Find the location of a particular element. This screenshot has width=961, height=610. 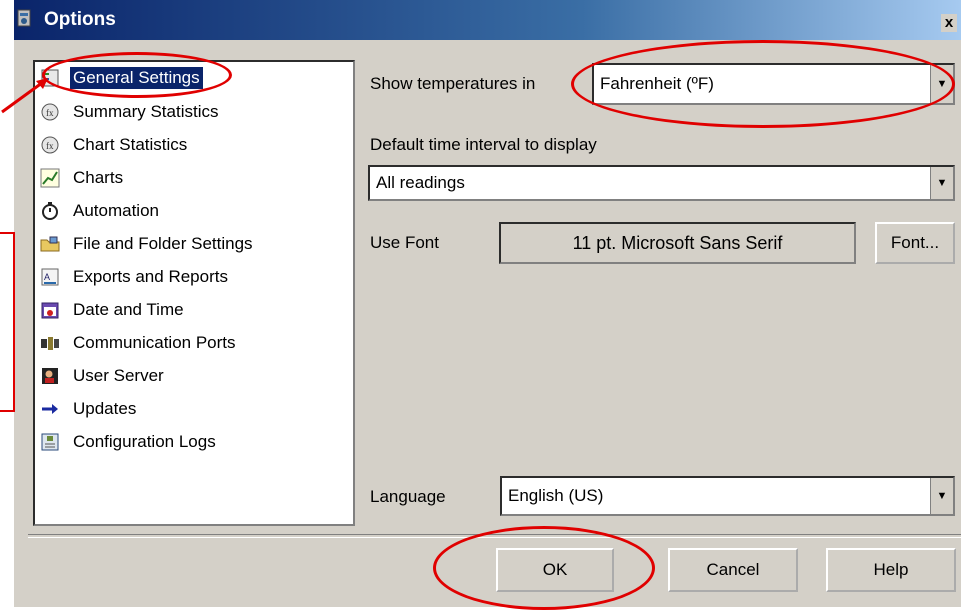

time-interval-dropdown: All readings ▼ is located at coordinates (661, 183).